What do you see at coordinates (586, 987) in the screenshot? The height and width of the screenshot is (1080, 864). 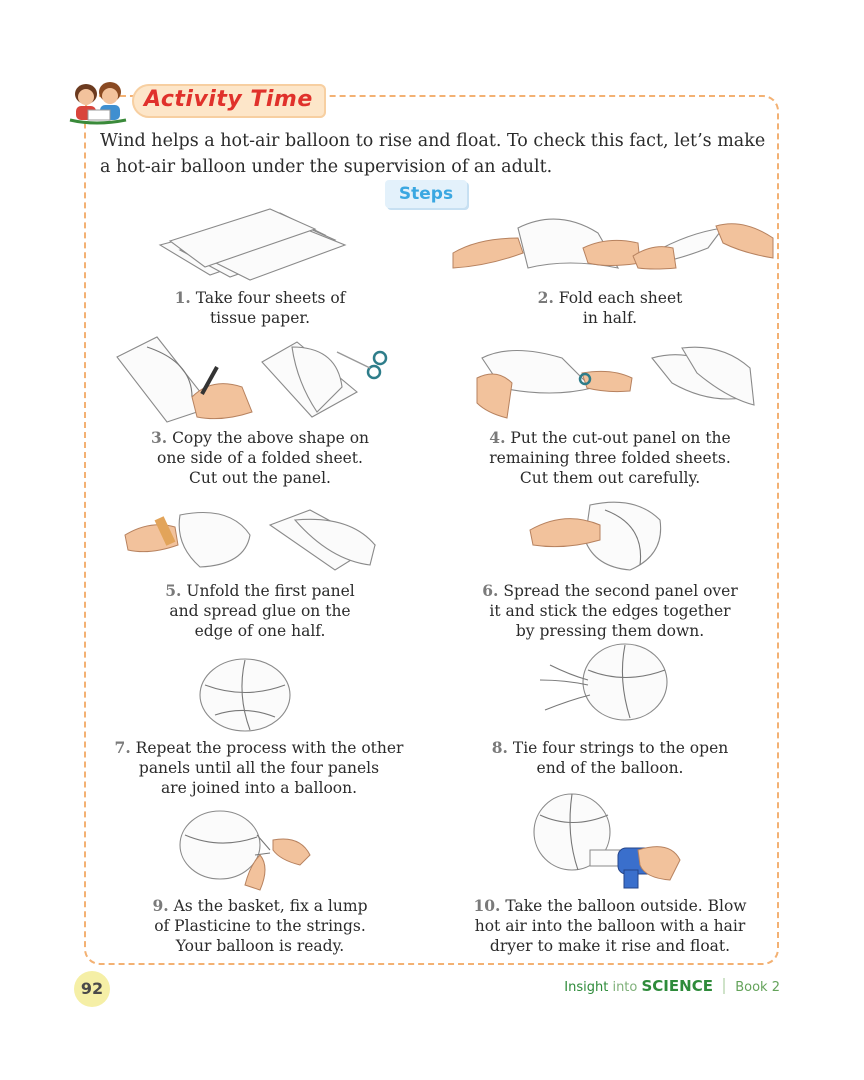 I see `series-insight: Insight` at bounding box center [586, 987].